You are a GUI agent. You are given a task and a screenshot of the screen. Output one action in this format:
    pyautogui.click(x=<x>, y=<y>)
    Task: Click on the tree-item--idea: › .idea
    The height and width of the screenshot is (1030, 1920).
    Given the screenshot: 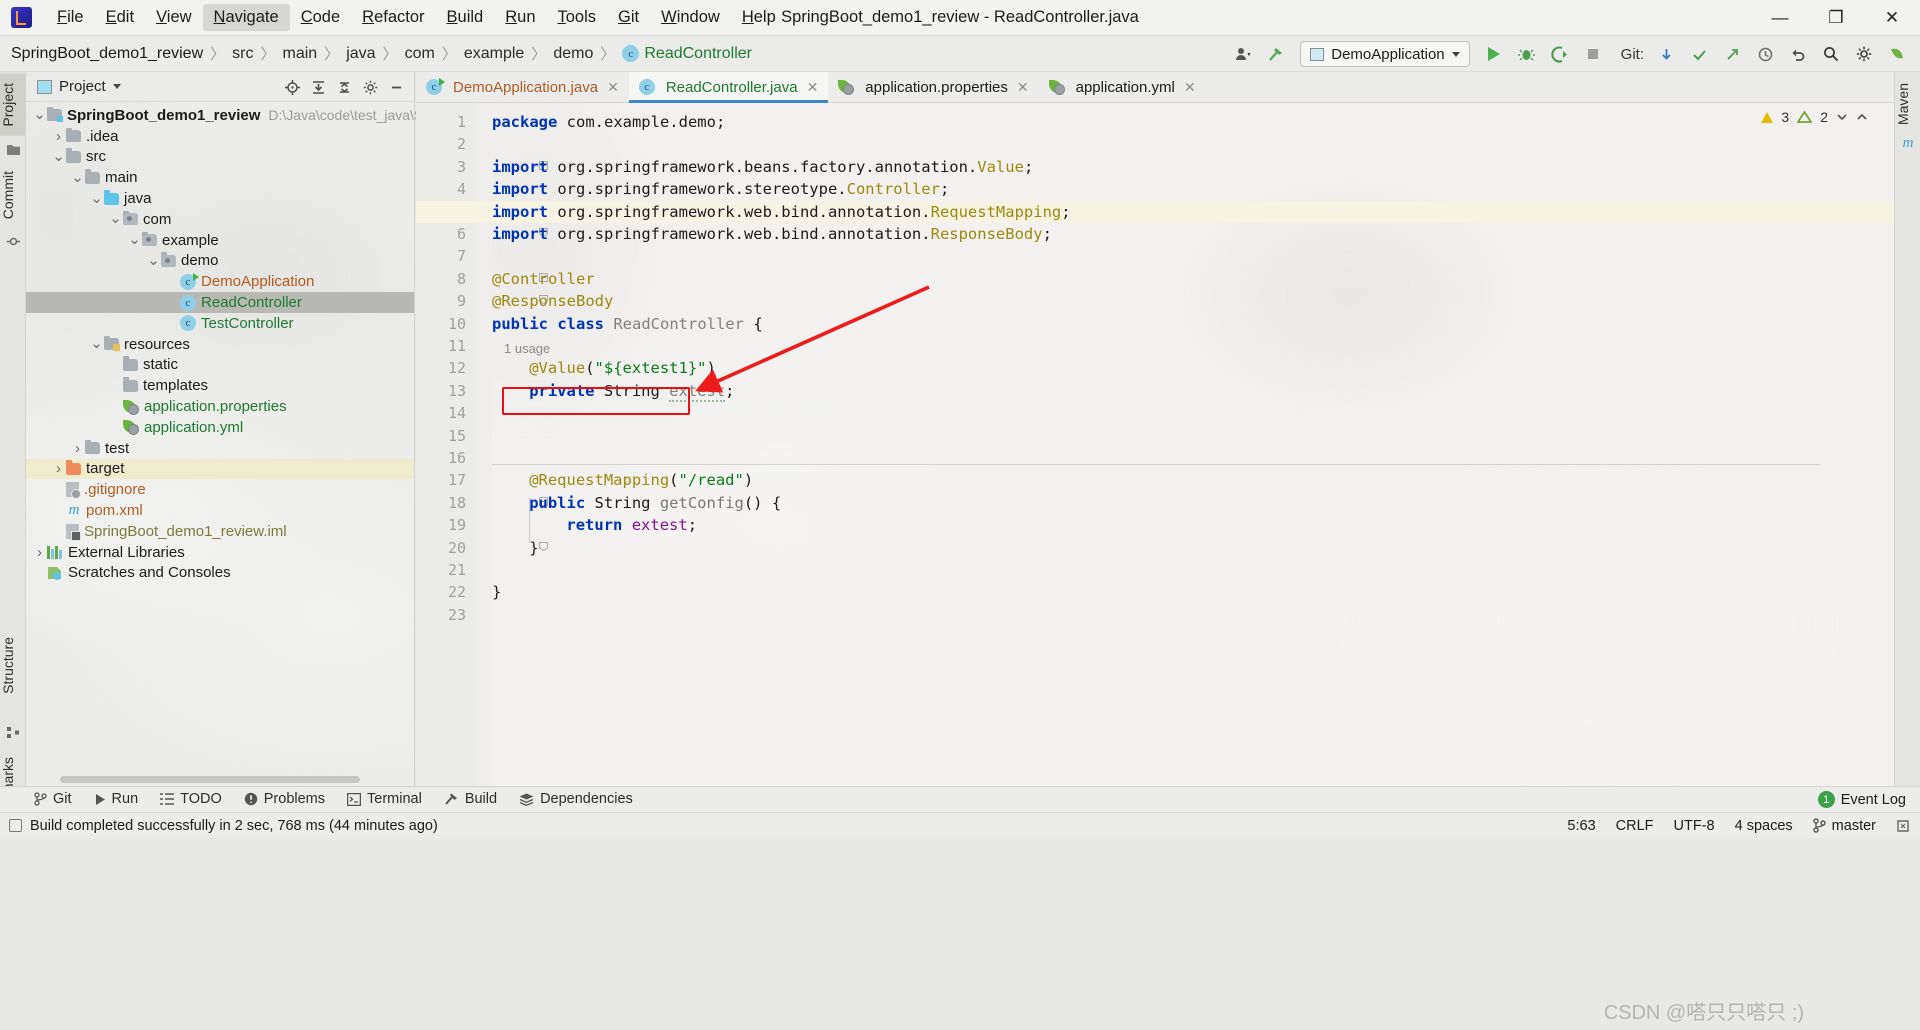 What is the action you would take?
    pyautogui.click(x=220, y=136)
    